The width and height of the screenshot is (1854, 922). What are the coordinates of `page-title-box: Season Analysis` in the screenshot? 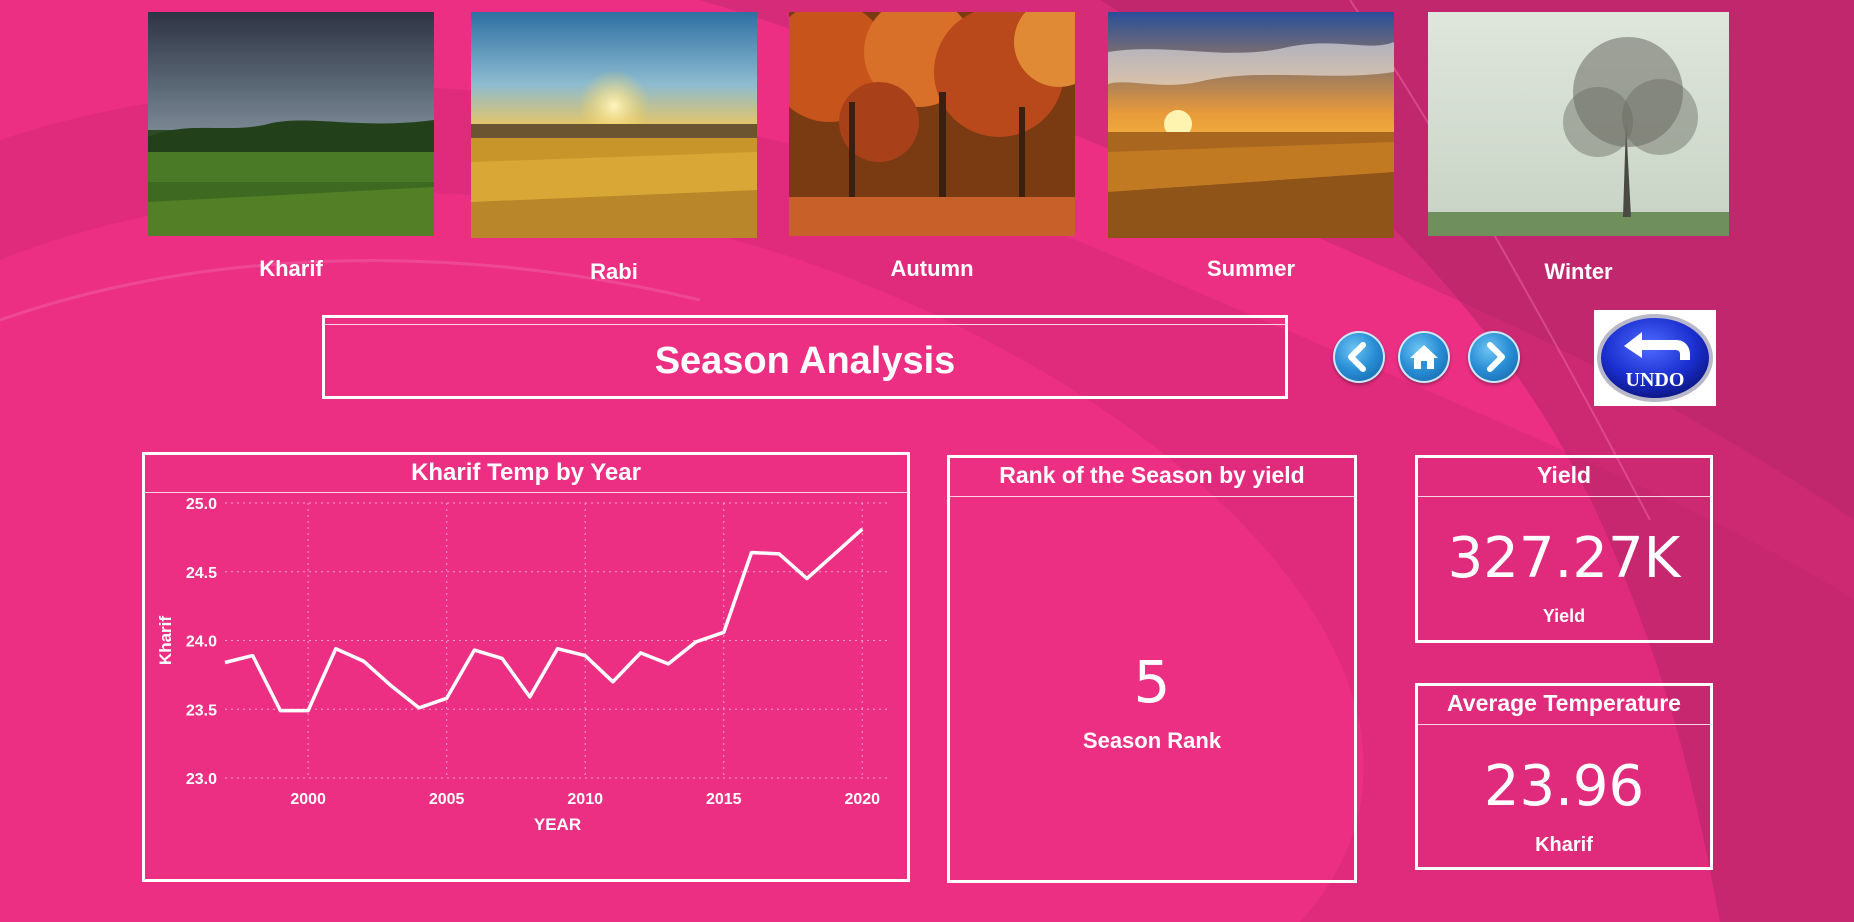 It's located at (805, 357).